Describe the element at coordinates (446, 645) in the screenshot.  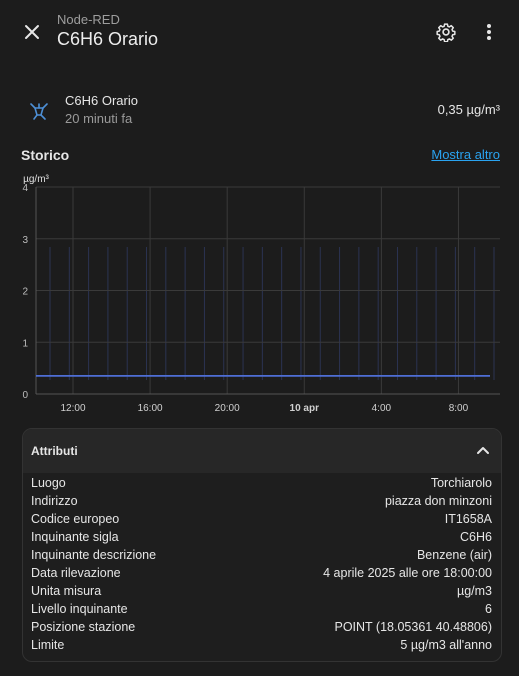
I see `attribute-value: 5 µg/m3 all'anno` at that location.